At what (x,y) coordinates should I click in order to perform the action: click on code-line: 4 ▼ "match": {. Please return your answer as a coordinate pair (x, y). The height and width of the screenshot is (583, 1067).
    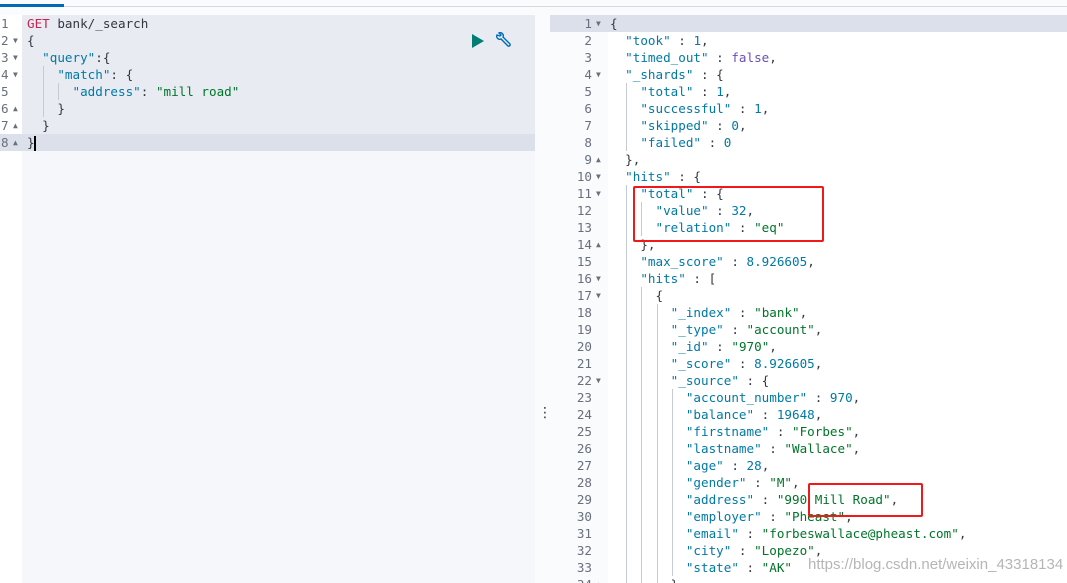
    Looking at the image, I should click on (267, 74).